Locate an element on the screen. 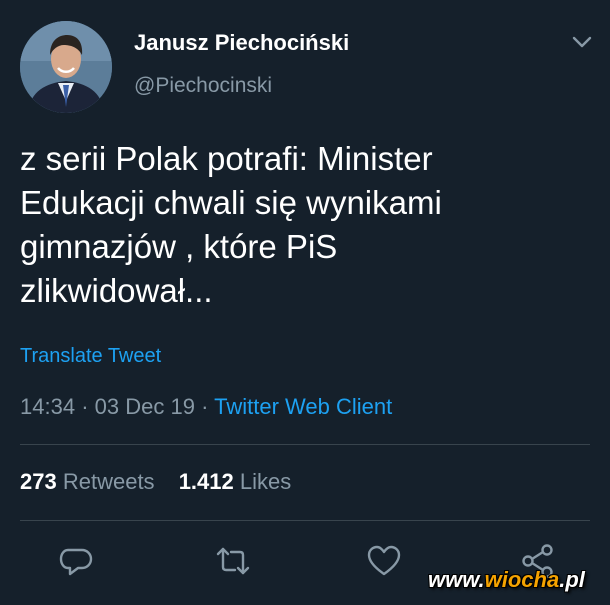 The width and height of the screenshot is (610, 605). like-icon is located at coordinates (384, 560).